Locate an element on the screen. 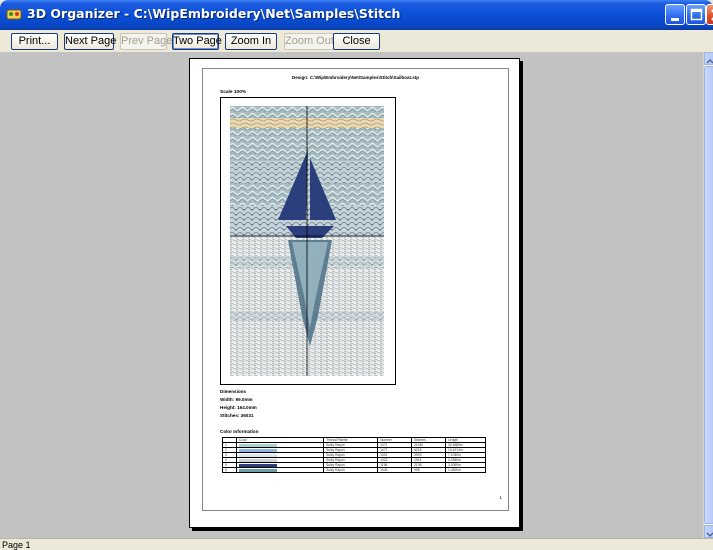  dimensions-stitches: Stitches: 36031 is located at coordinates (237, 415).